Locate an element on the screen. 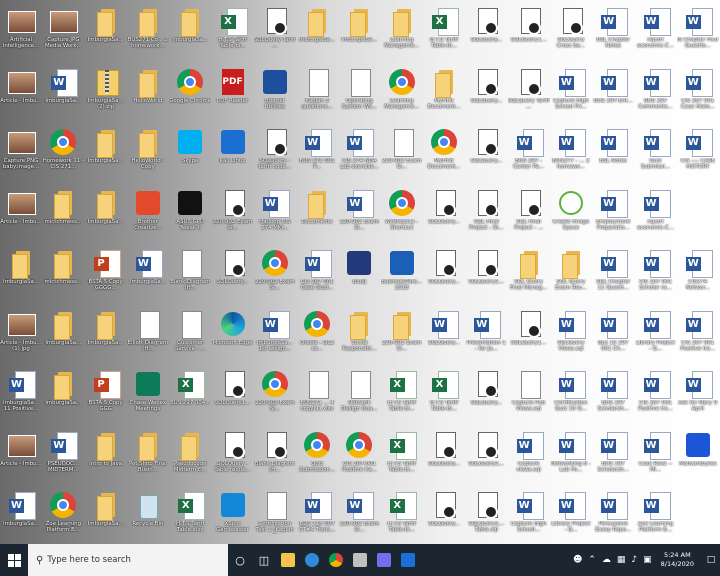 This screenshot has width=720, height=576. desktop-icon: W BSL Chapter Notes is located at coordinates (613, 33).